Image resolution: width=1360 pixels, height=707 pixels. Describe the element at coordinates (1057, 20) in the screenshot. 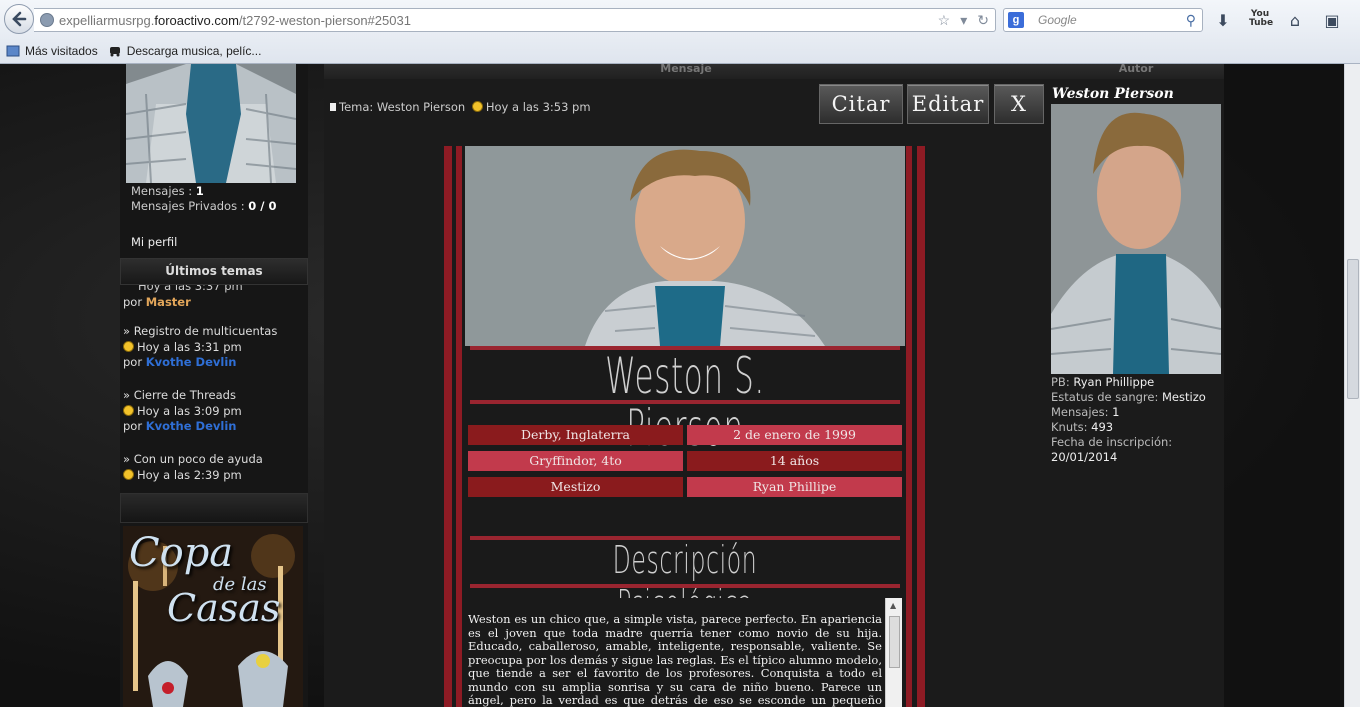

I see `search-placeholder: Google` at that location.